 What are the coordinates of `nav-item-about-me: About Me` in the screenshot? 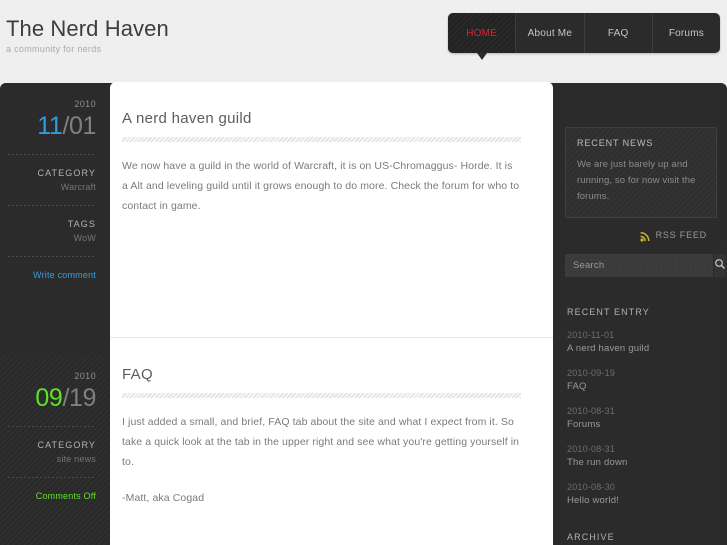 It's located at (550, 33).